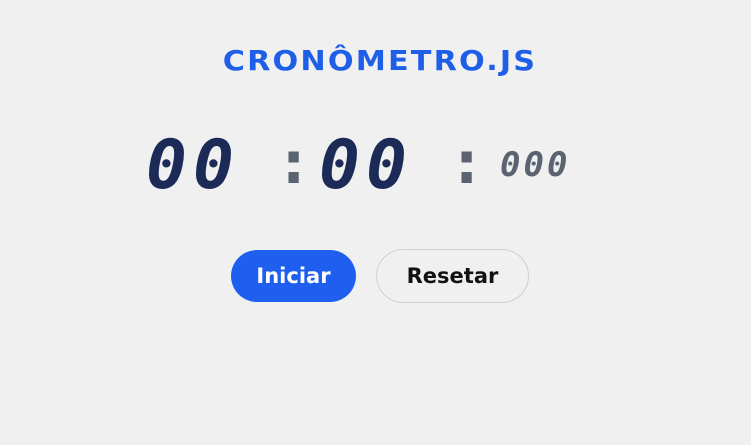 The image size is (751, 445). I want to click on seconds-display: 00, so click(366, 165).